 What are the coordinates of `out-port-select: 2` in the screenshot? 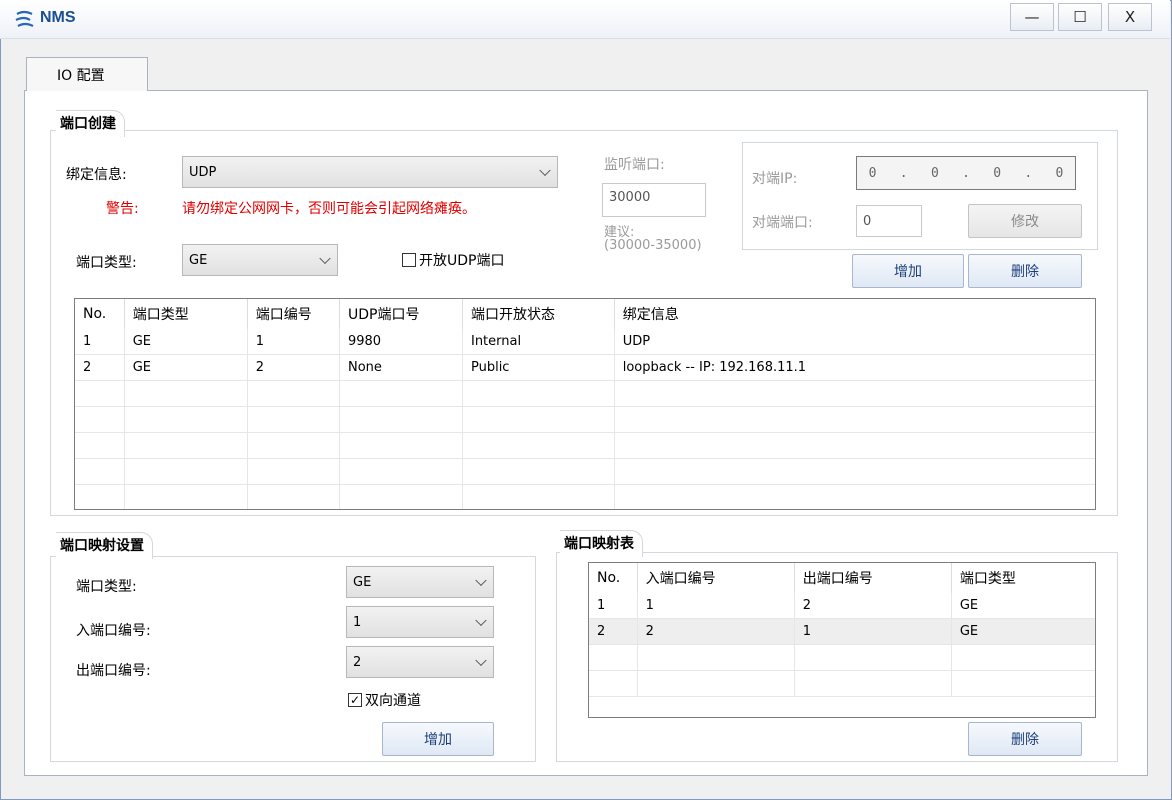 It's located at (420, 662).